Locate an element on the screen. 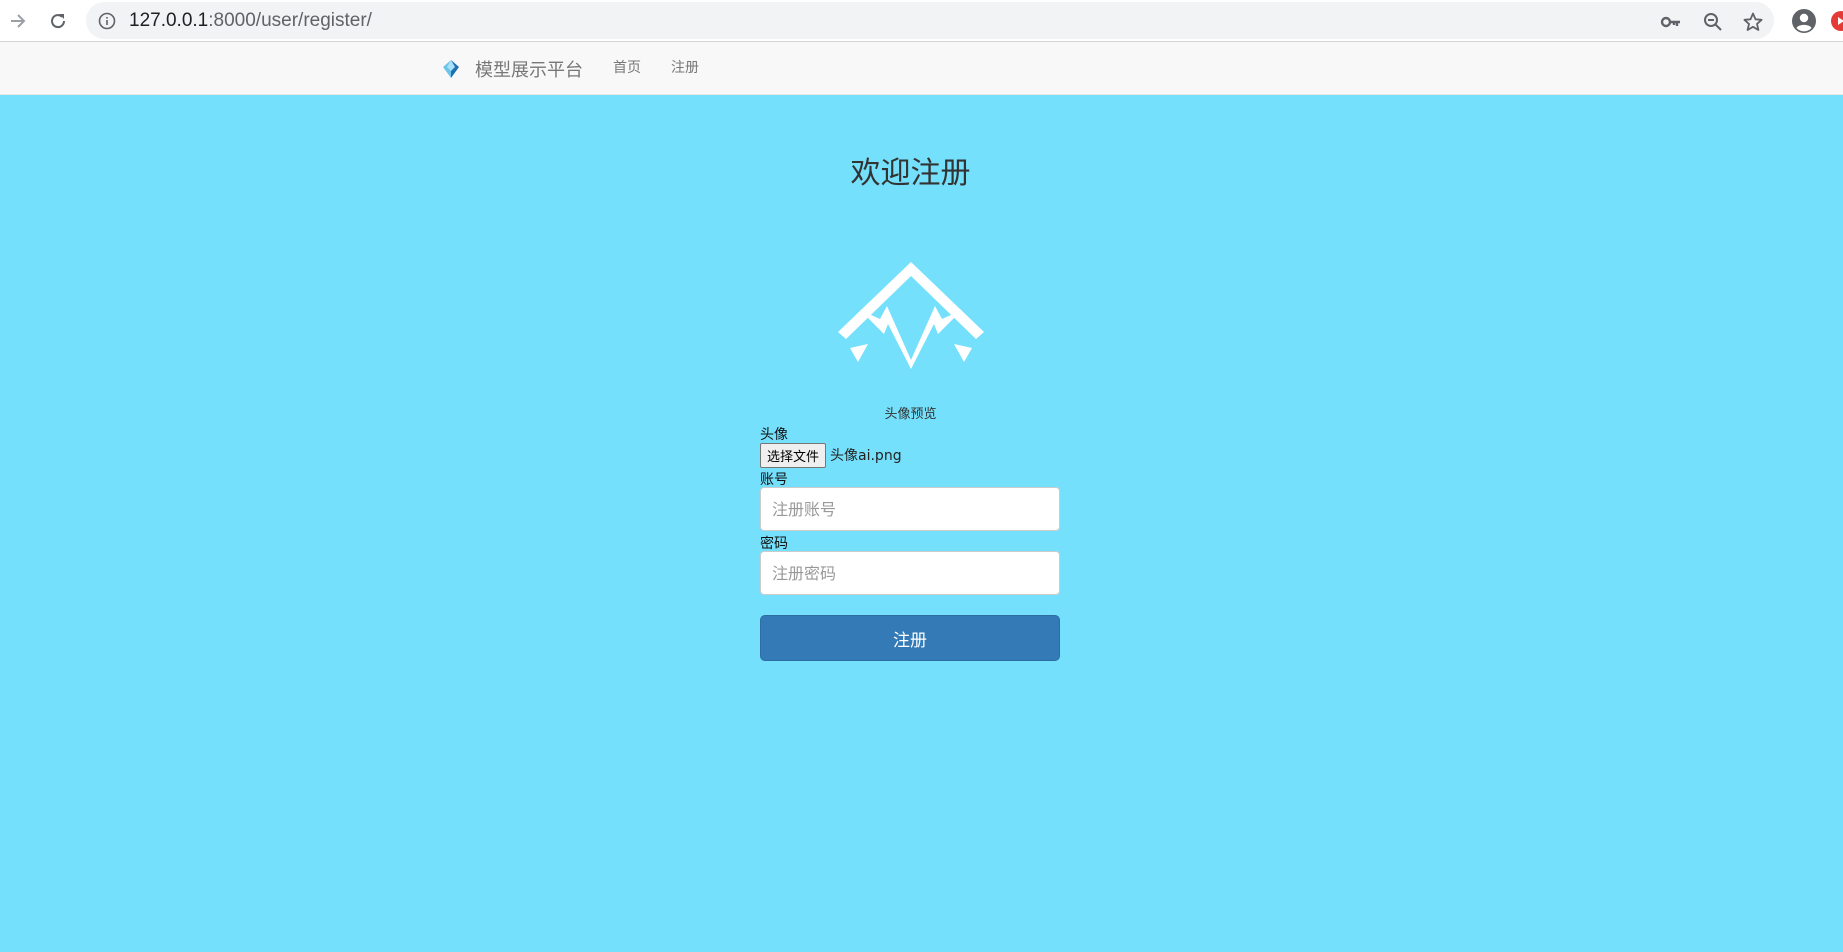 The width and height of the screenshot is (1843, 952). arrow-right-icon is located at coordinates (18, 21).